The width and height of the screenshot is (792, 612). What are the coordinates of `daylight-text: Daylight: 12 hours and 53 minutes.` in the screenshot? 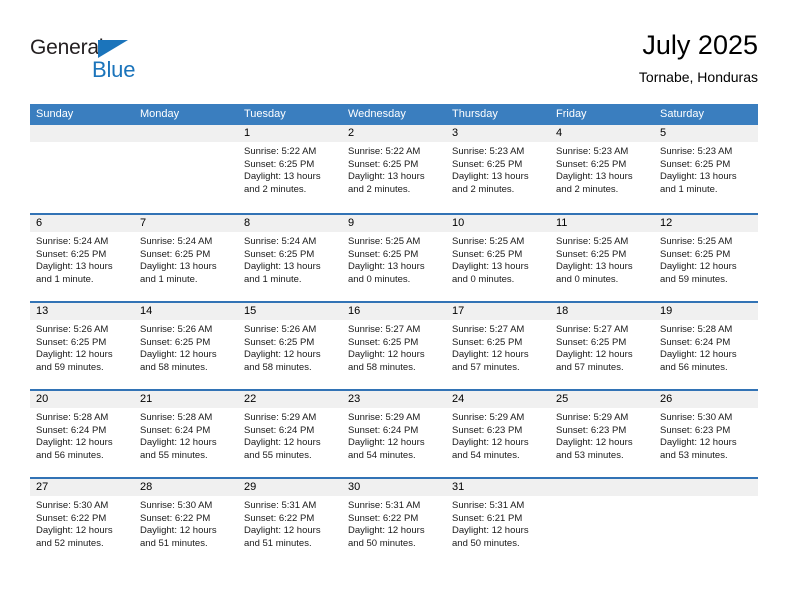 It's located at (698, 449).